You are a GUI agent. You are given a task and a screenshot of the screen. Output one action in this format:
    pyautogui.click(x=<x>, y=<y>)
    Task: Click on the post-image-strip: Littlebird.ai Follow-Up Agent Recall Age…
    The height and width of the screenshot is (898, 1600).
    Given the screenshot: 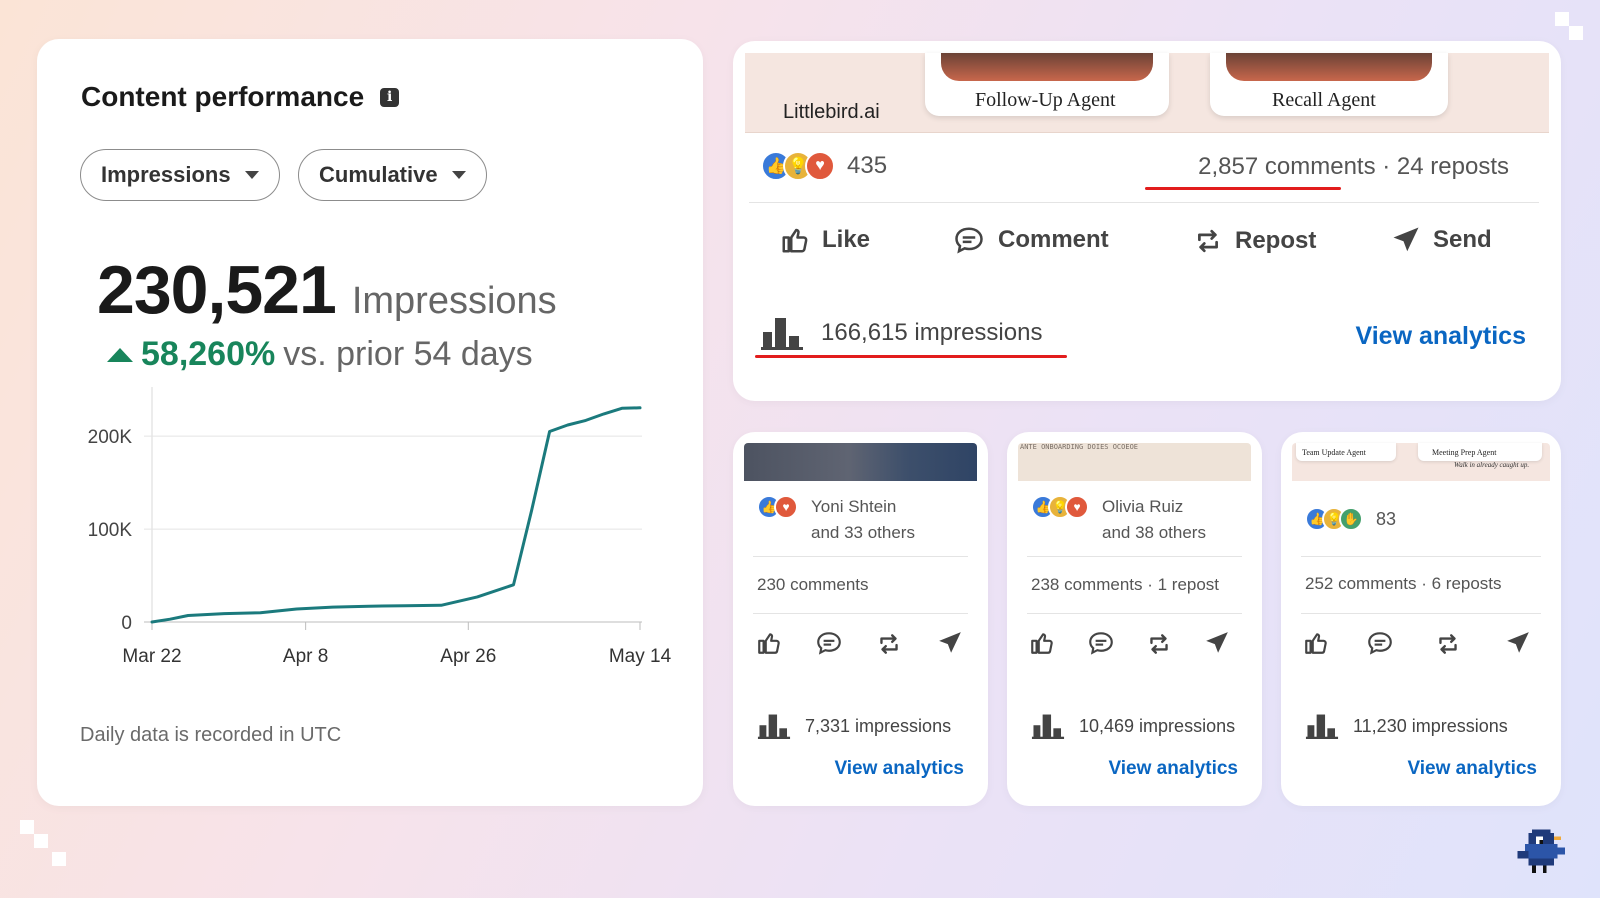 What is the action you would take?
    pyautogui.click(x=1147, y=93)
    